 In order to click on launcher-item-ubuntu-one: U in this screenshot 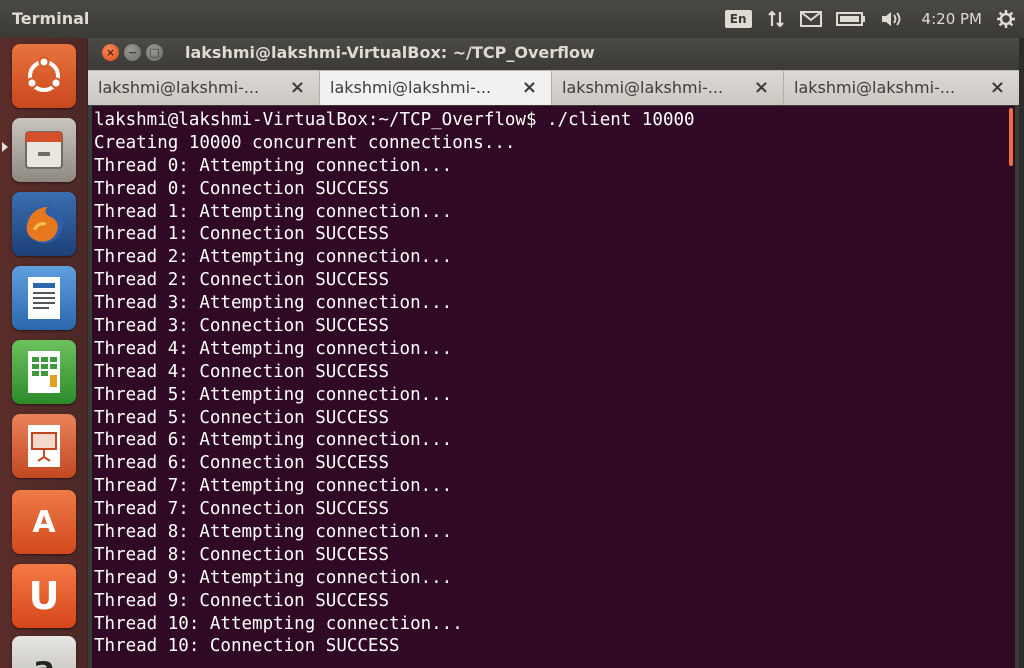, I will do `click(44, 596)`.